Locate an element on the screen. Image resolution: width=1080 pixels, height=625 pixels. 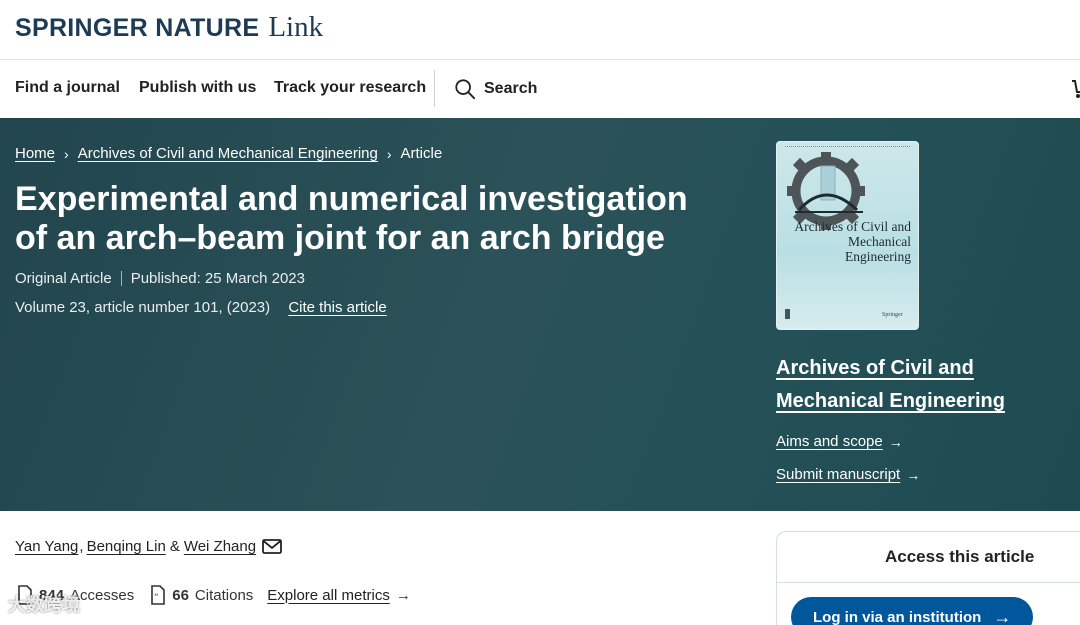
search-button: Search is located at coordinates (495, 89).